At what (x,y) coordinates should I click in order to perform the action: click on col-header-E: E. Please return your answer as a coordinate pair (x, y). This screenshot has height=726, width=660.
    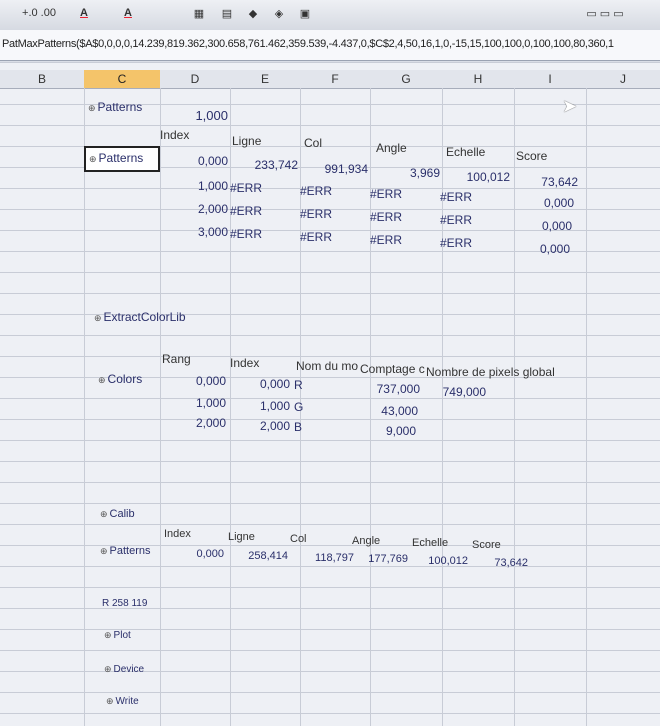
    Looking at the image, I should click on (265, 79).